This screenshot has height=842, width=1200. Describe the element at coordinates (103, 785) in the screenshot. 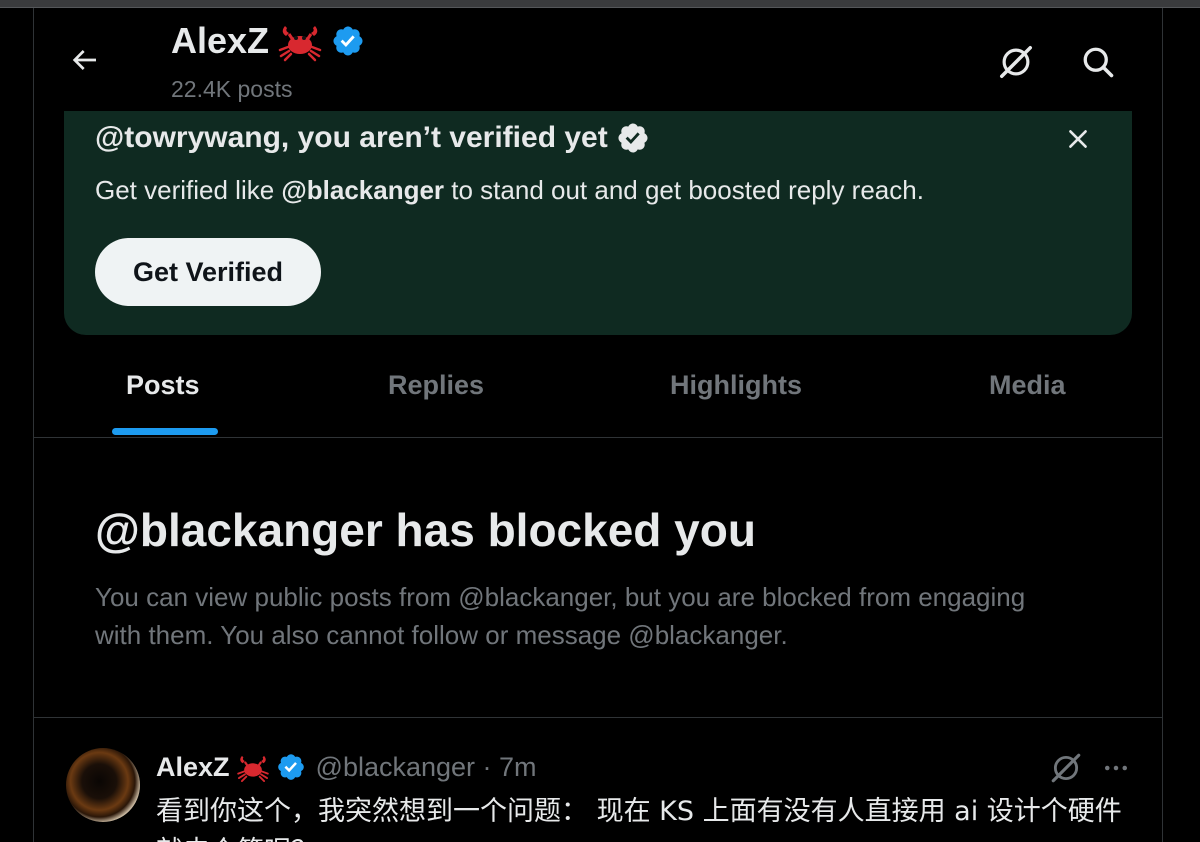

I see `avatar` at that location.